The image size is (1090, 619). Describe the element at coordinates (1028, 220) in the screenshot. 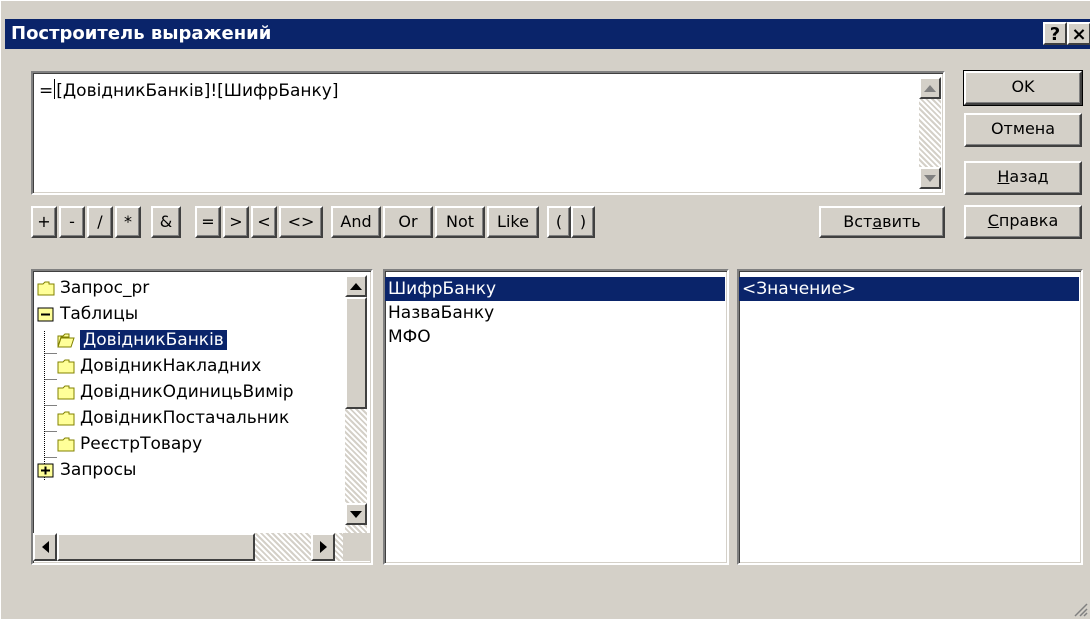

I see `help-label-post: правка` at that location.